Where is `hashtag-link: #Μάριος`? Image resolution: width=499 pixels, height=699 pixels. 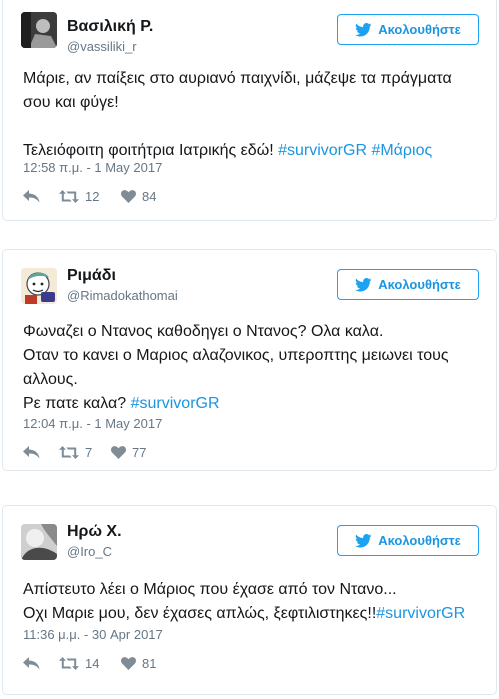
hashtag-link: #Μάριος is located at coordinates (401, 150).